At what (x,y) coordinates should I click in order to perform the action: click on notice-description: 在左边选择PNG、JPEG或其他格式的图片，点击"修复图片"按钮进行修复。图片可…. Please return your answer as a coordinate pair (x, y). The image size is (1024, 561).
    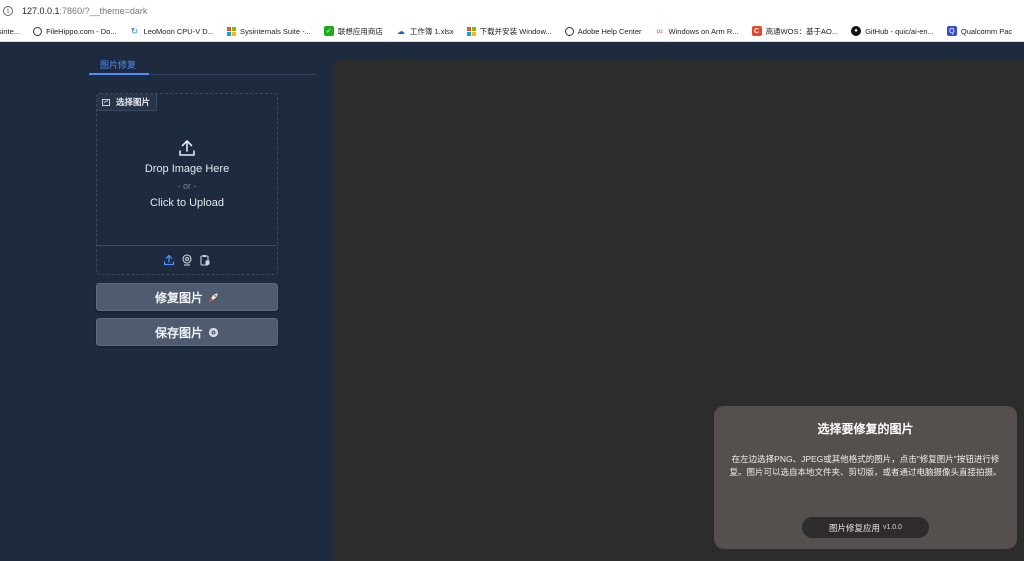
    Looking at the image, I should click on (865, 465).